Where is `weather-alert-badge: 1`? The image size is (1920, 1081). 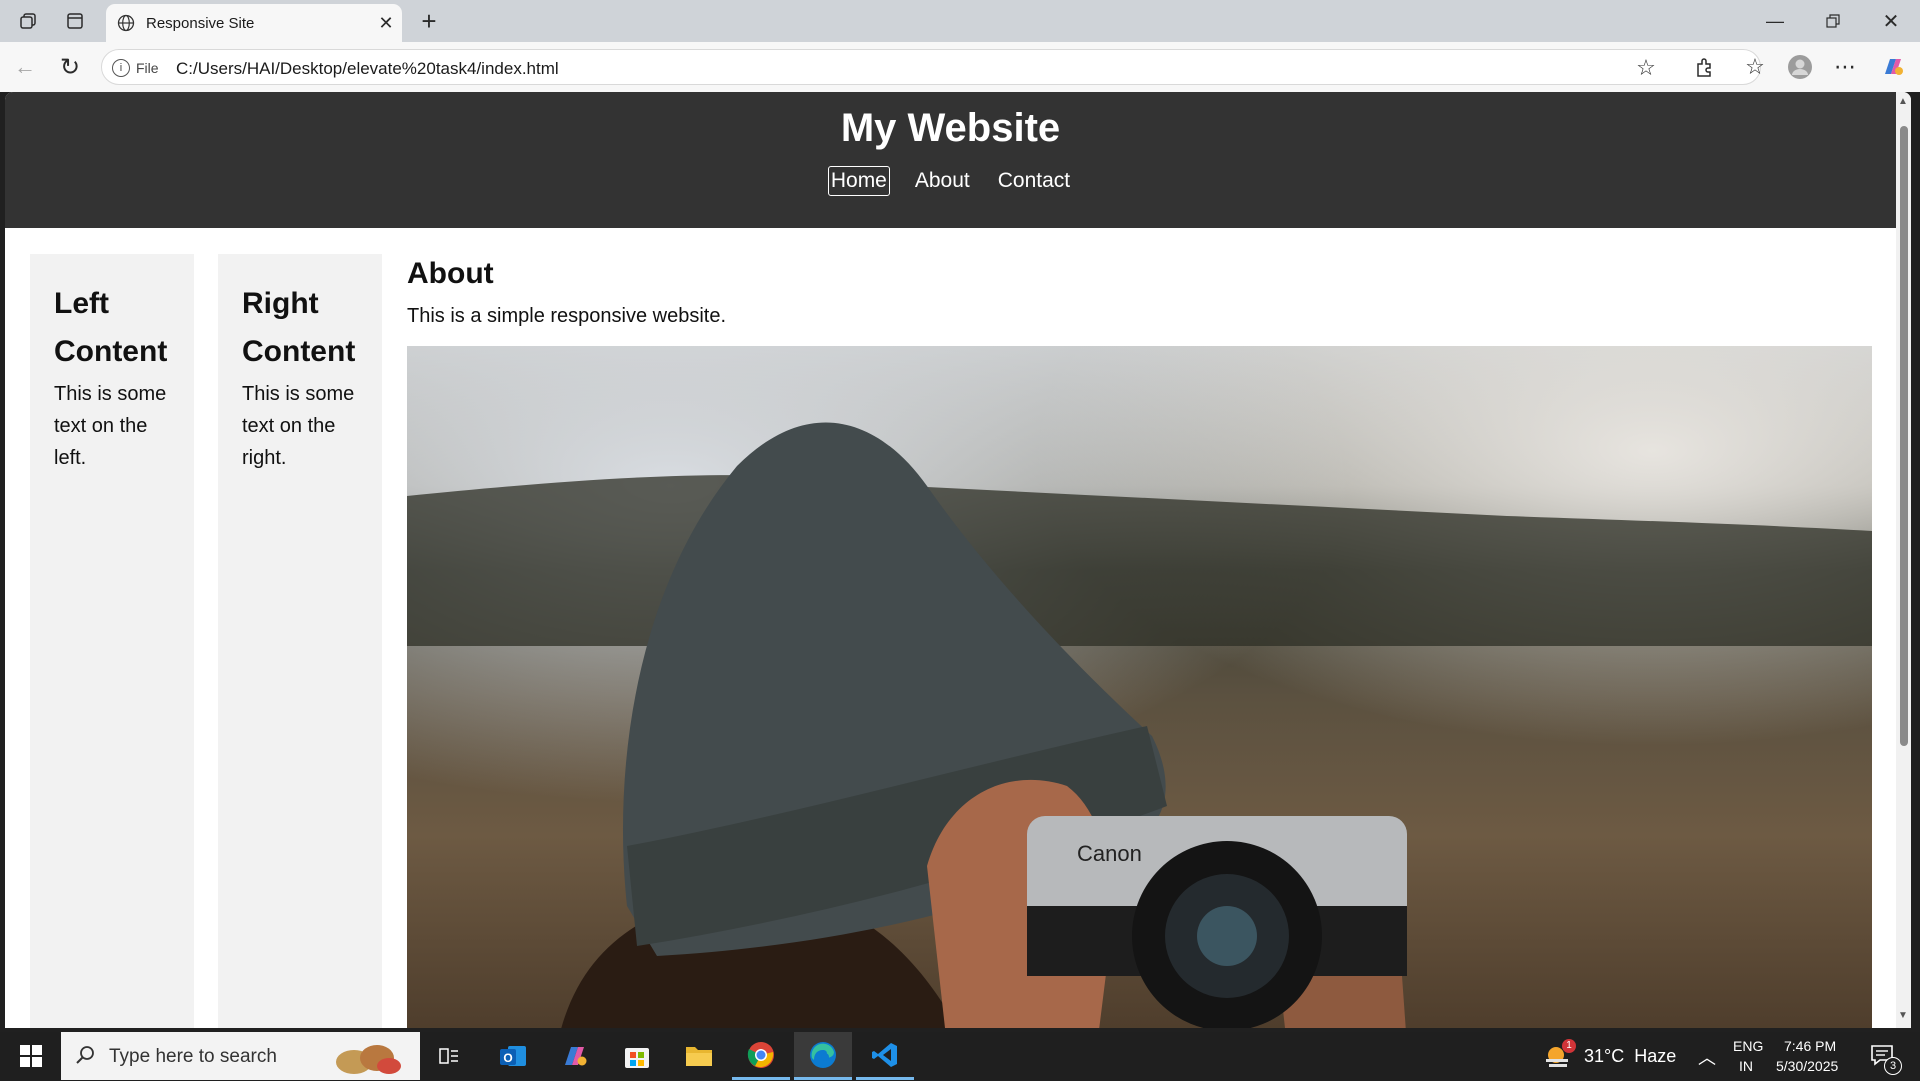
weather-alert-badge: 1 is located at coordinates (1569, 1046).